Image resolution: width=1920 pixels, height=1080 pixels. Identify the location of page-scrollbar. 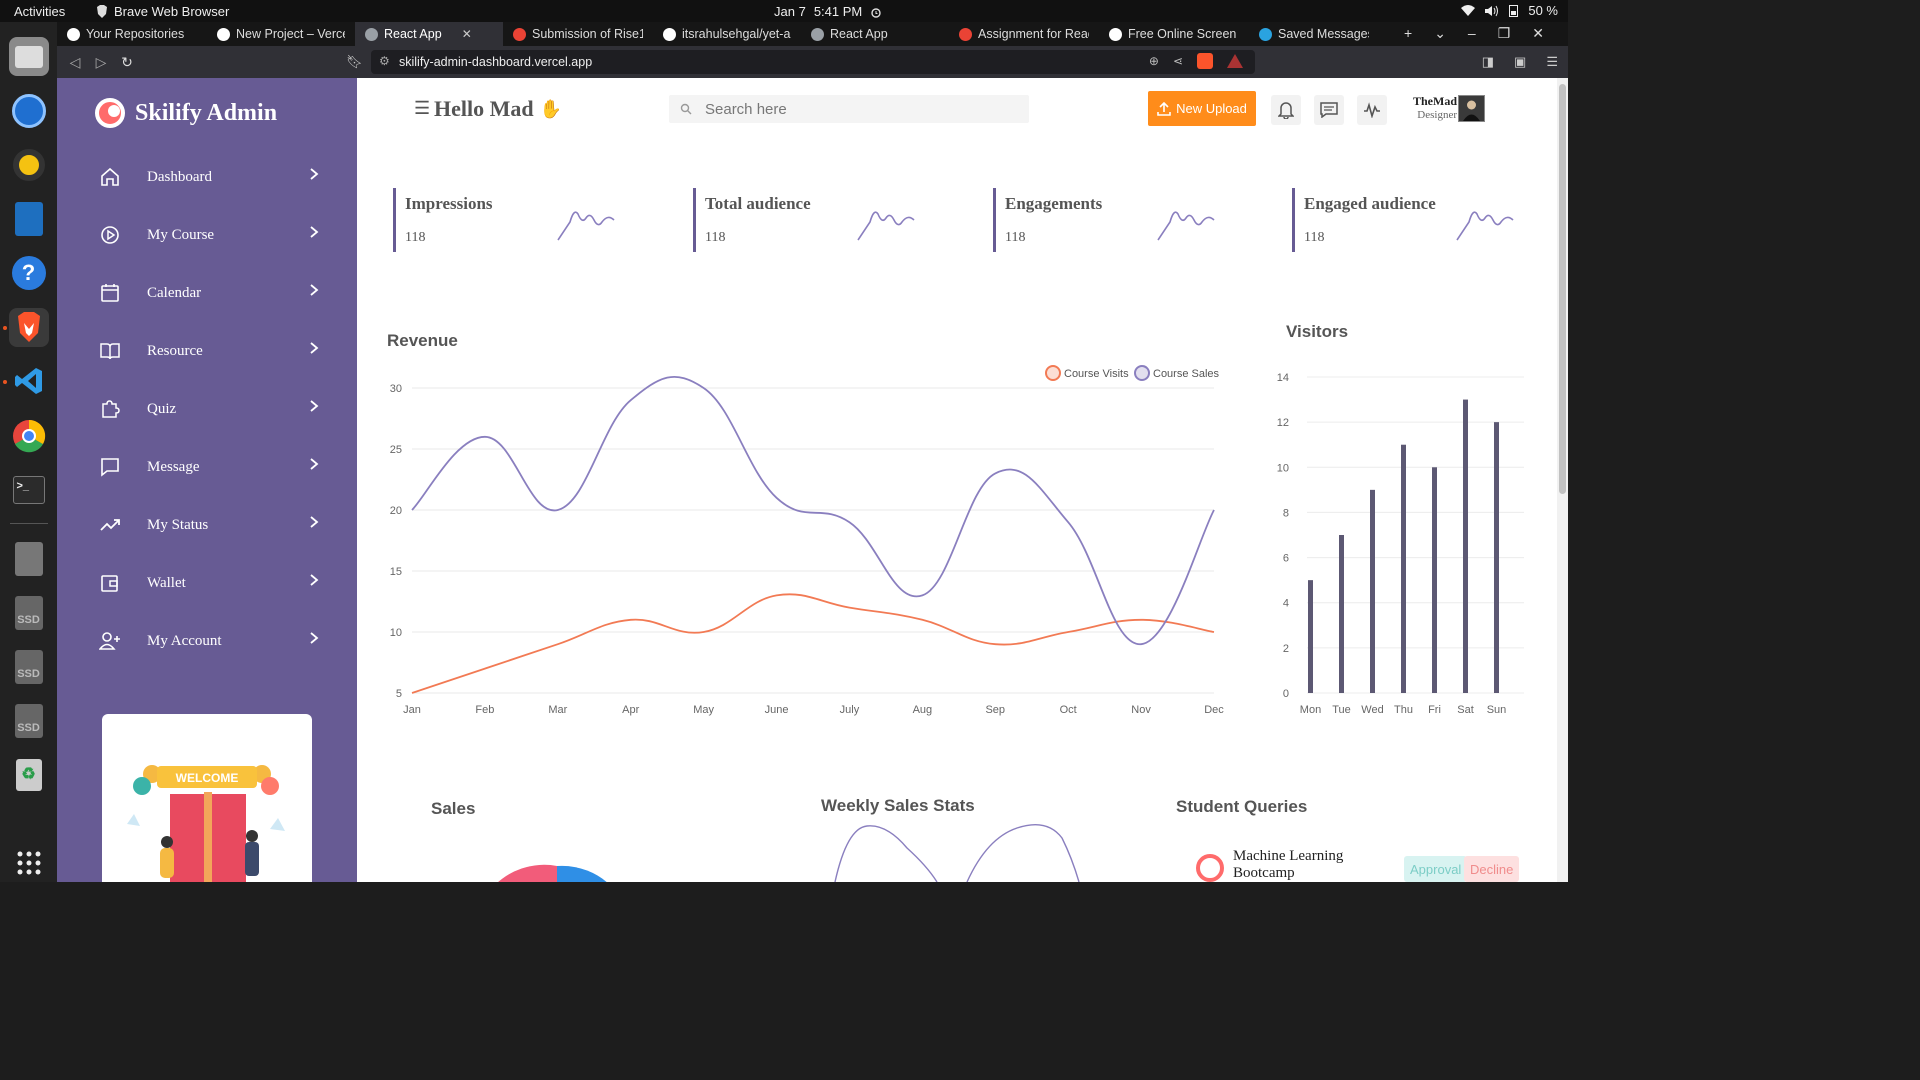
(1562, 480).